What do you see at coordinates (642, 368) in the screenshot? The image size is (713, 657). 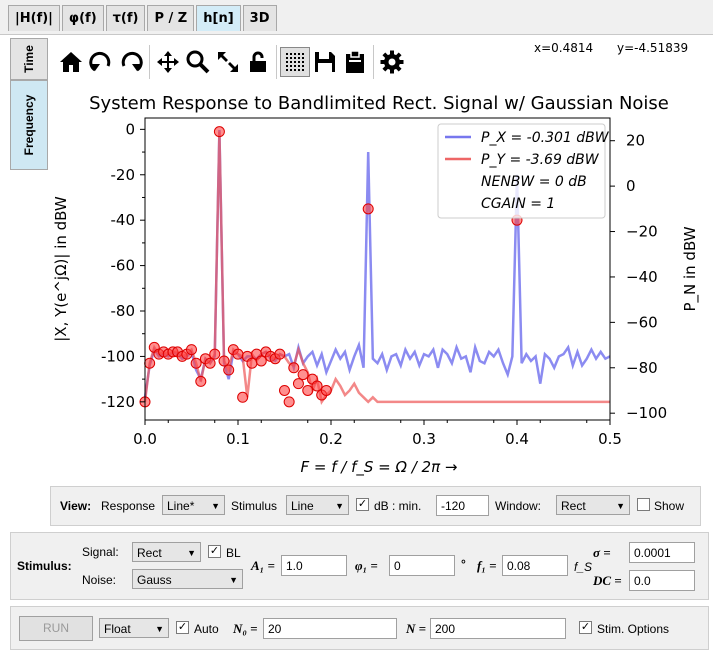 I see `y-right-tick-label: −80` at bounding box center [642, 368].